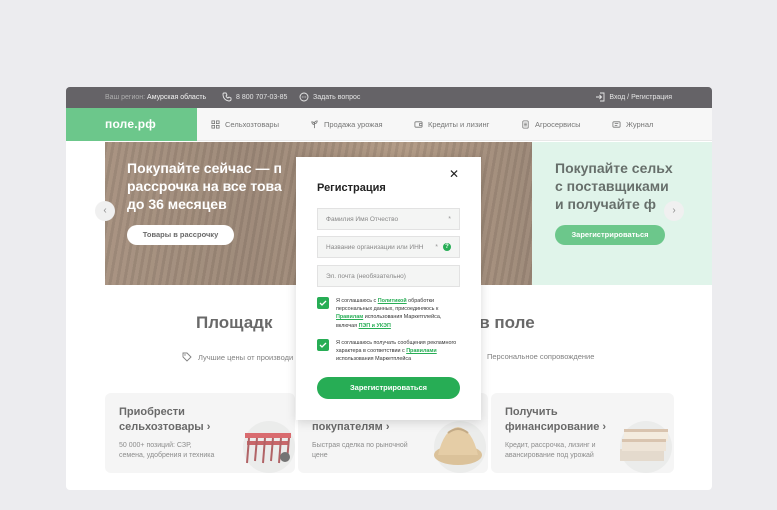 The height and width of the screenshot is (510, 777). Describe the element at coordinates (366, 276) in the screenshot. I see `email-placeholder: Эл. почта (необязательно)` at that location.